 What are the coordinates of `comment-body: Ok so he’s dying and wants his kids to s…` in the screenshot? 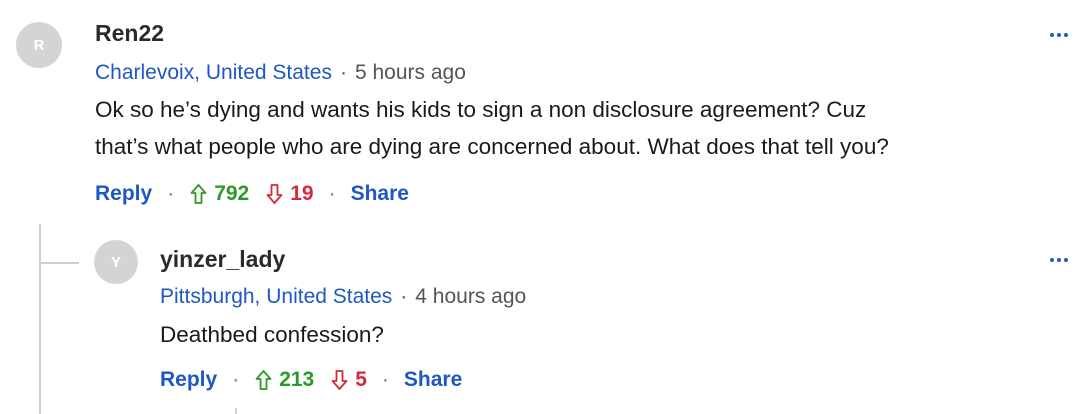 It's located at (492, 128).